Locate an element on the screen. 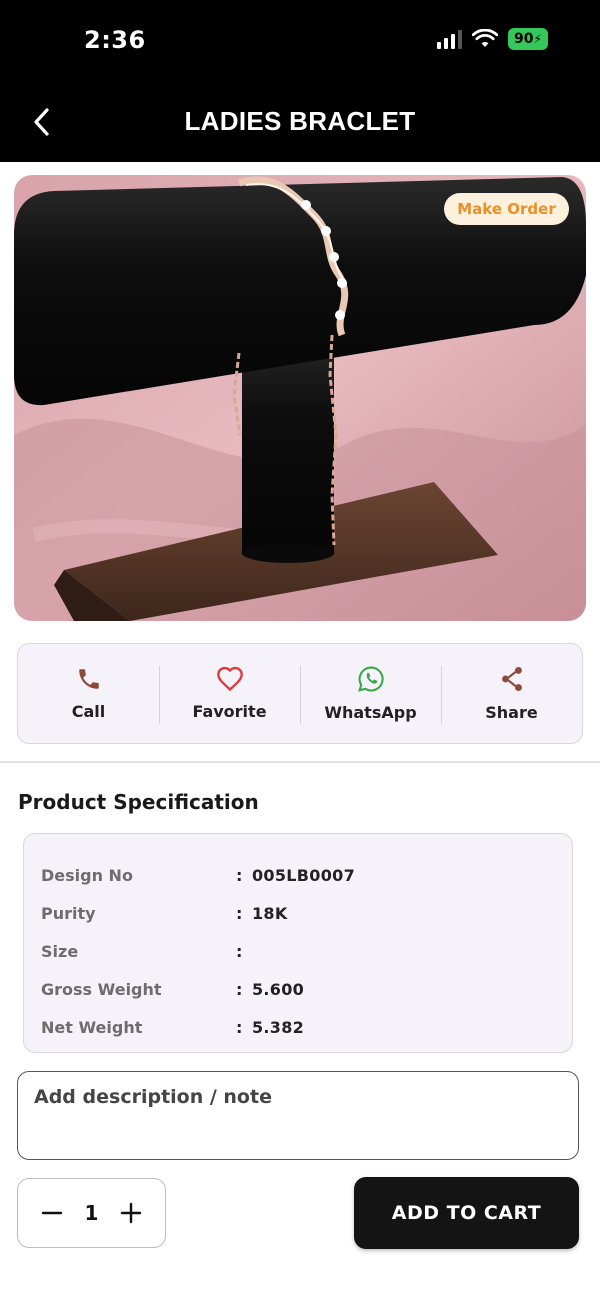 The width and height of the screenshot is (600, 1299). status-icons: 90 ⚡ is located at coordinates (492, 39).